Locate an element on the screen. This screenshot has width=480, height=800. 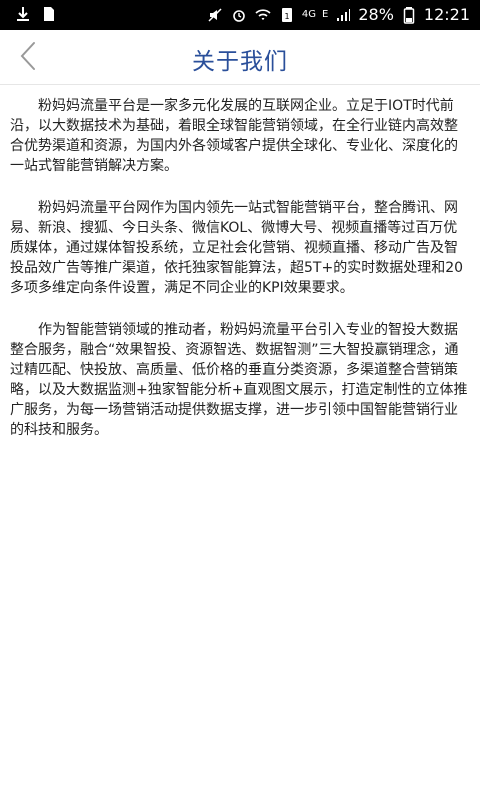
status-bar-left is located at coordinates (36, 14).